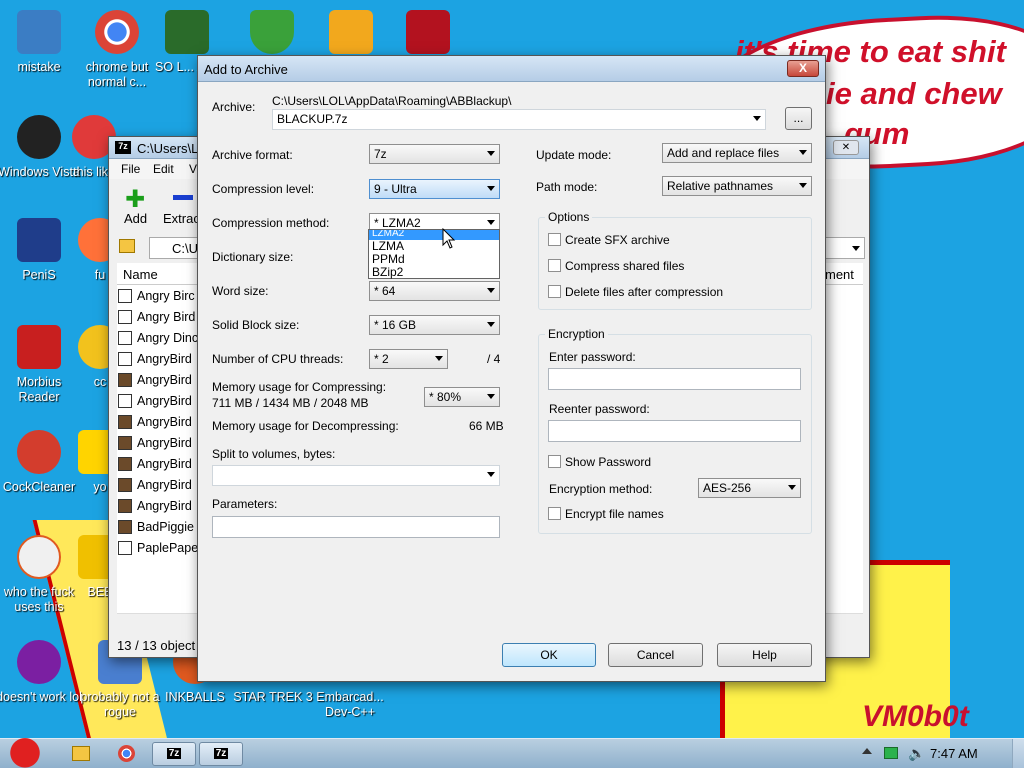 The image size is (1024, 768). I want to click on desktop-icon-bad-piggies, so click(351, 35).